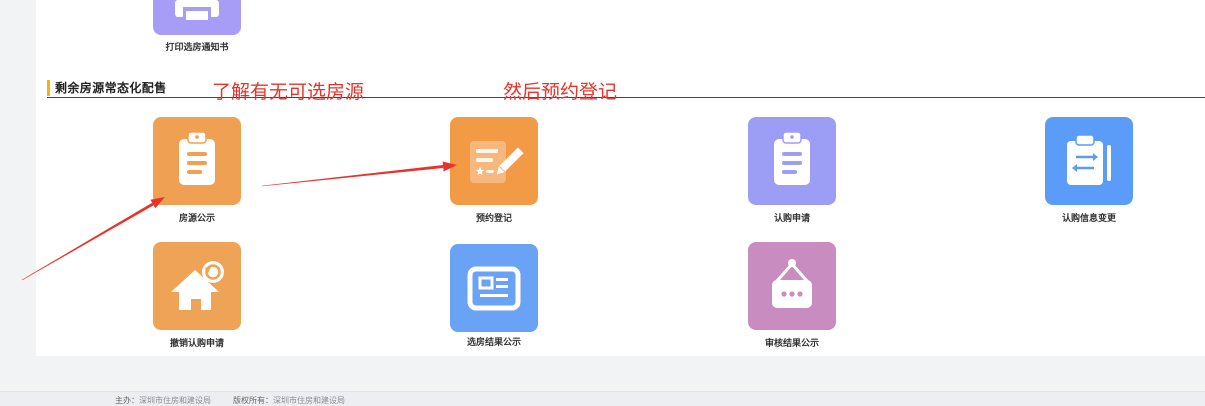 This screenshot has width=1205, height=406. What do you see at coordinates (197, 10) in the screenshot?
I see `printer-icon` at bounding box center [197, 10].